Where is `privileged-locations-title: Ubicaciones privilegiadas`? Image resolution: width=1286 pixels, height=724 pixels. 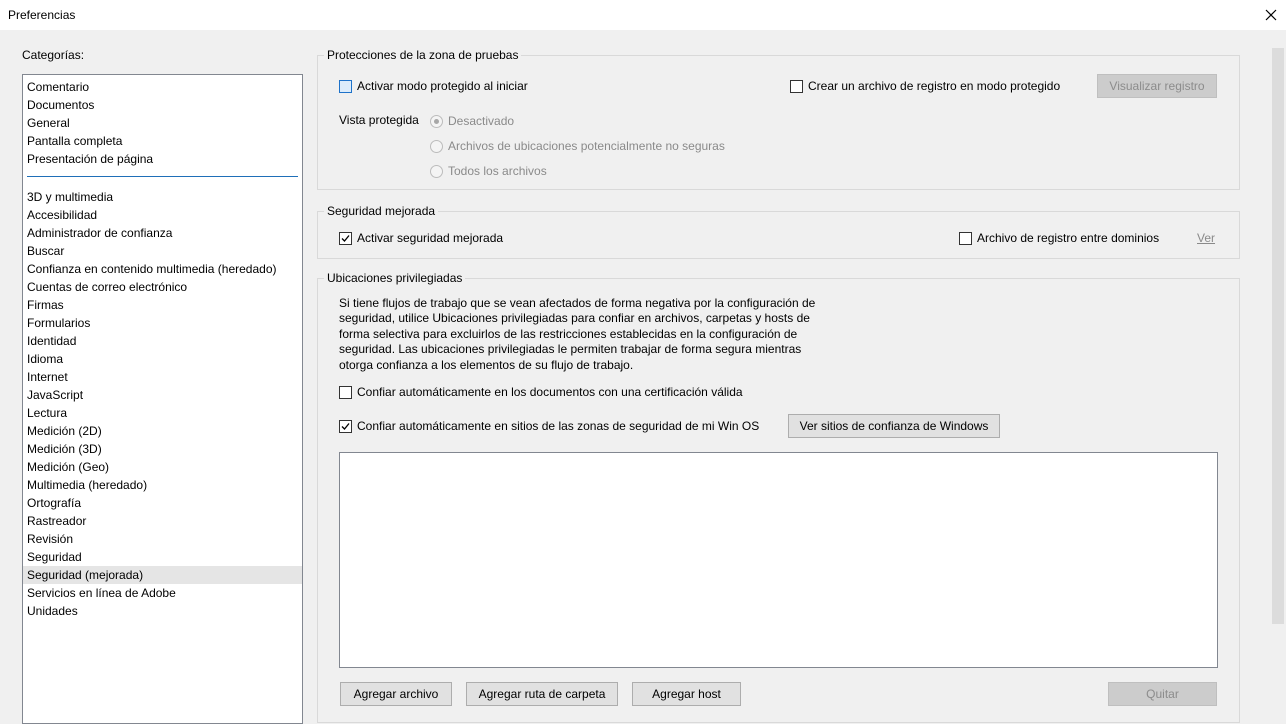
privileged-locations-title: Ubicaciones privilegiadas is located at coordinates (395, 278).